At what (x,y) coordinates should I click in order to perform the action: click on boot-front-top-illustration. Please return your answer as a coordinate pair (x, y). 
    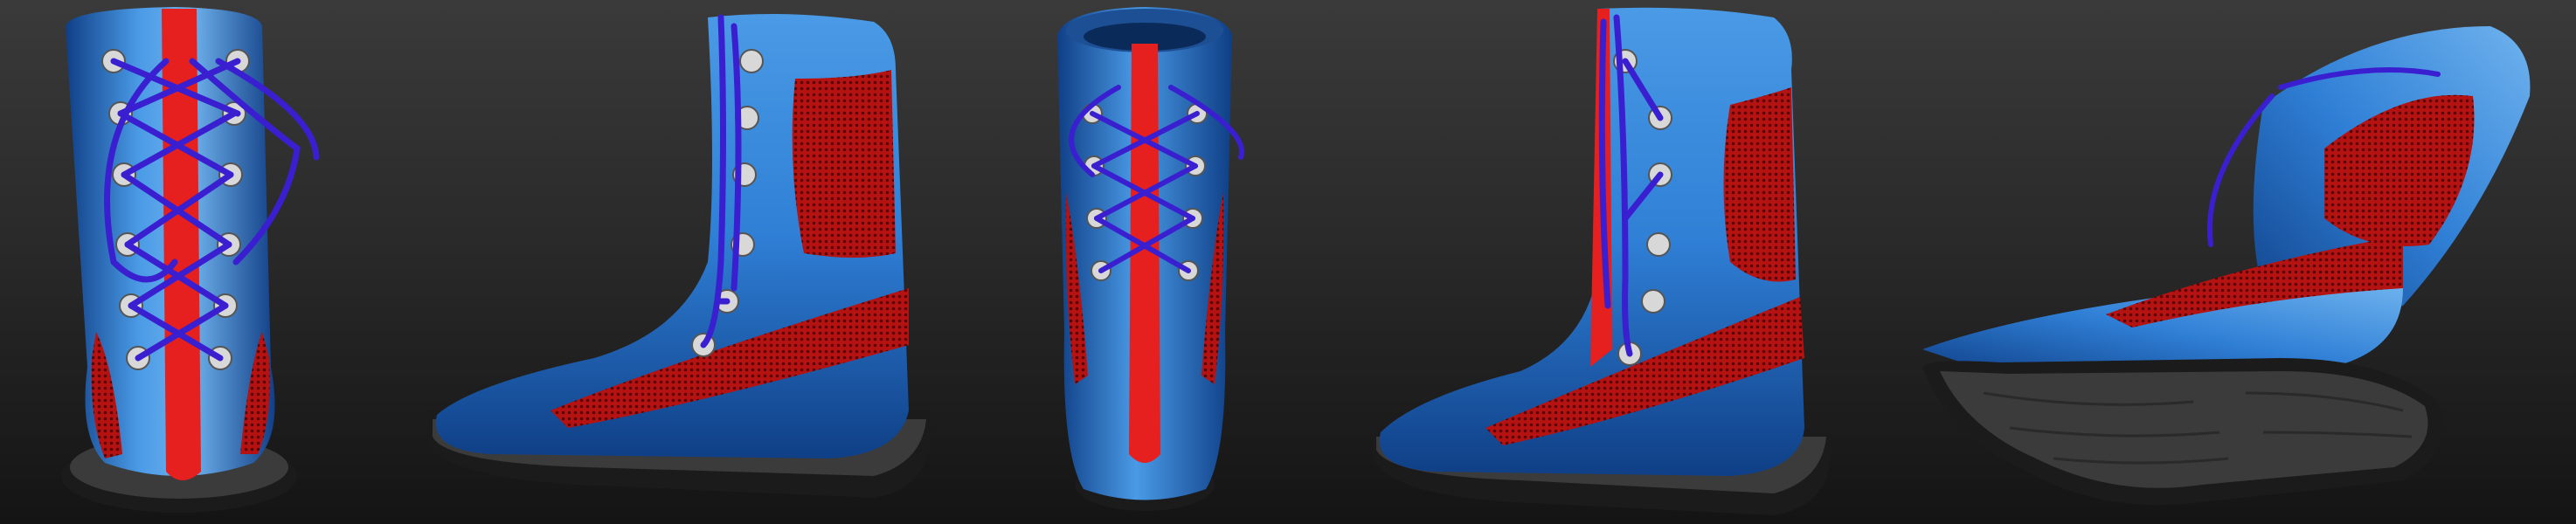
    Looking at the image, I should click on (1150, 259).